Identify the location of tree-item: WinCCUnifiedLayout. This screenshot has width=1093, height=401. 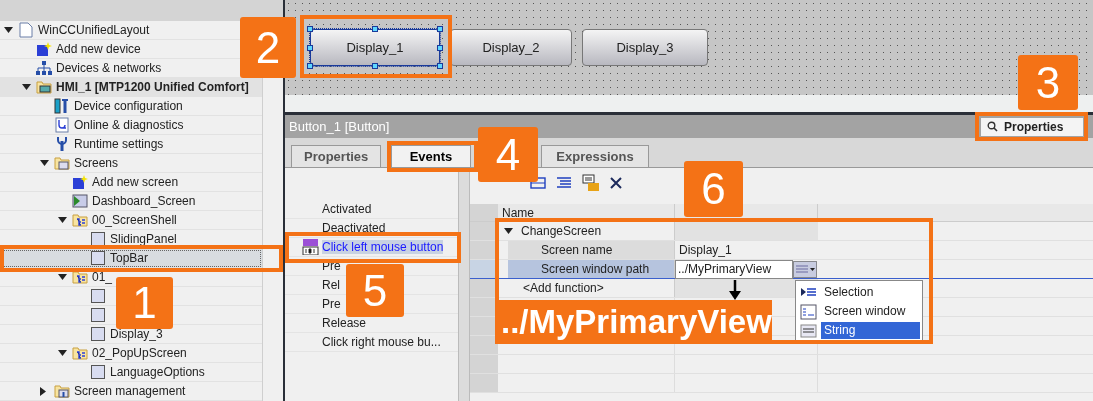
(94, 30).